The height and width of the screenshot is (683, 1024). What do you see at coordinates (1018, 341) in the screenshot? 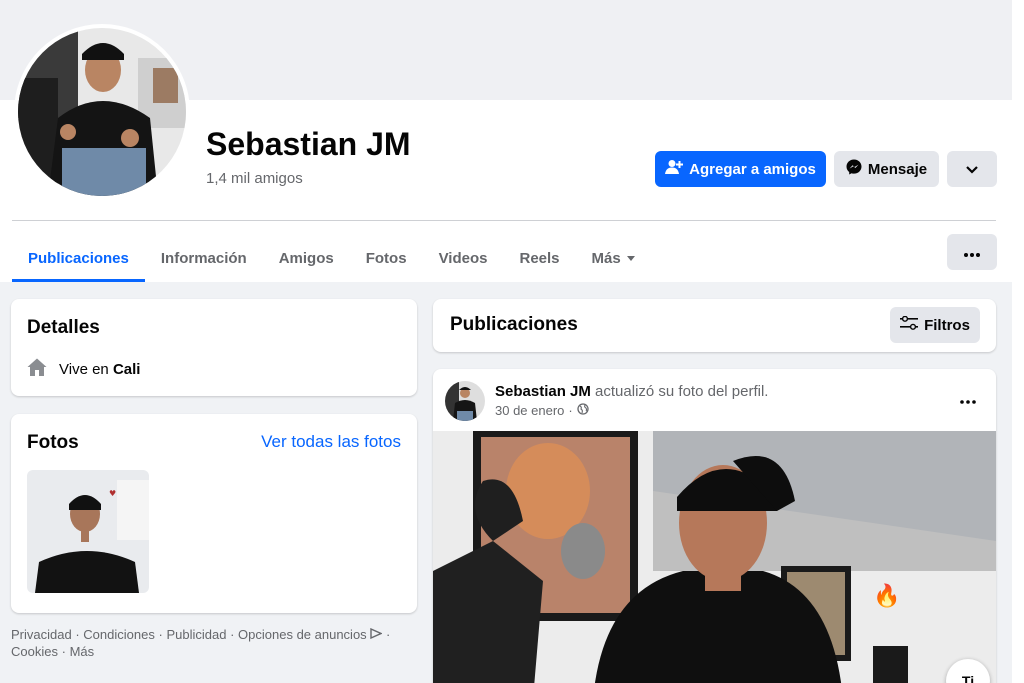
I see `window-edge` at bounding box center [1018, 341].